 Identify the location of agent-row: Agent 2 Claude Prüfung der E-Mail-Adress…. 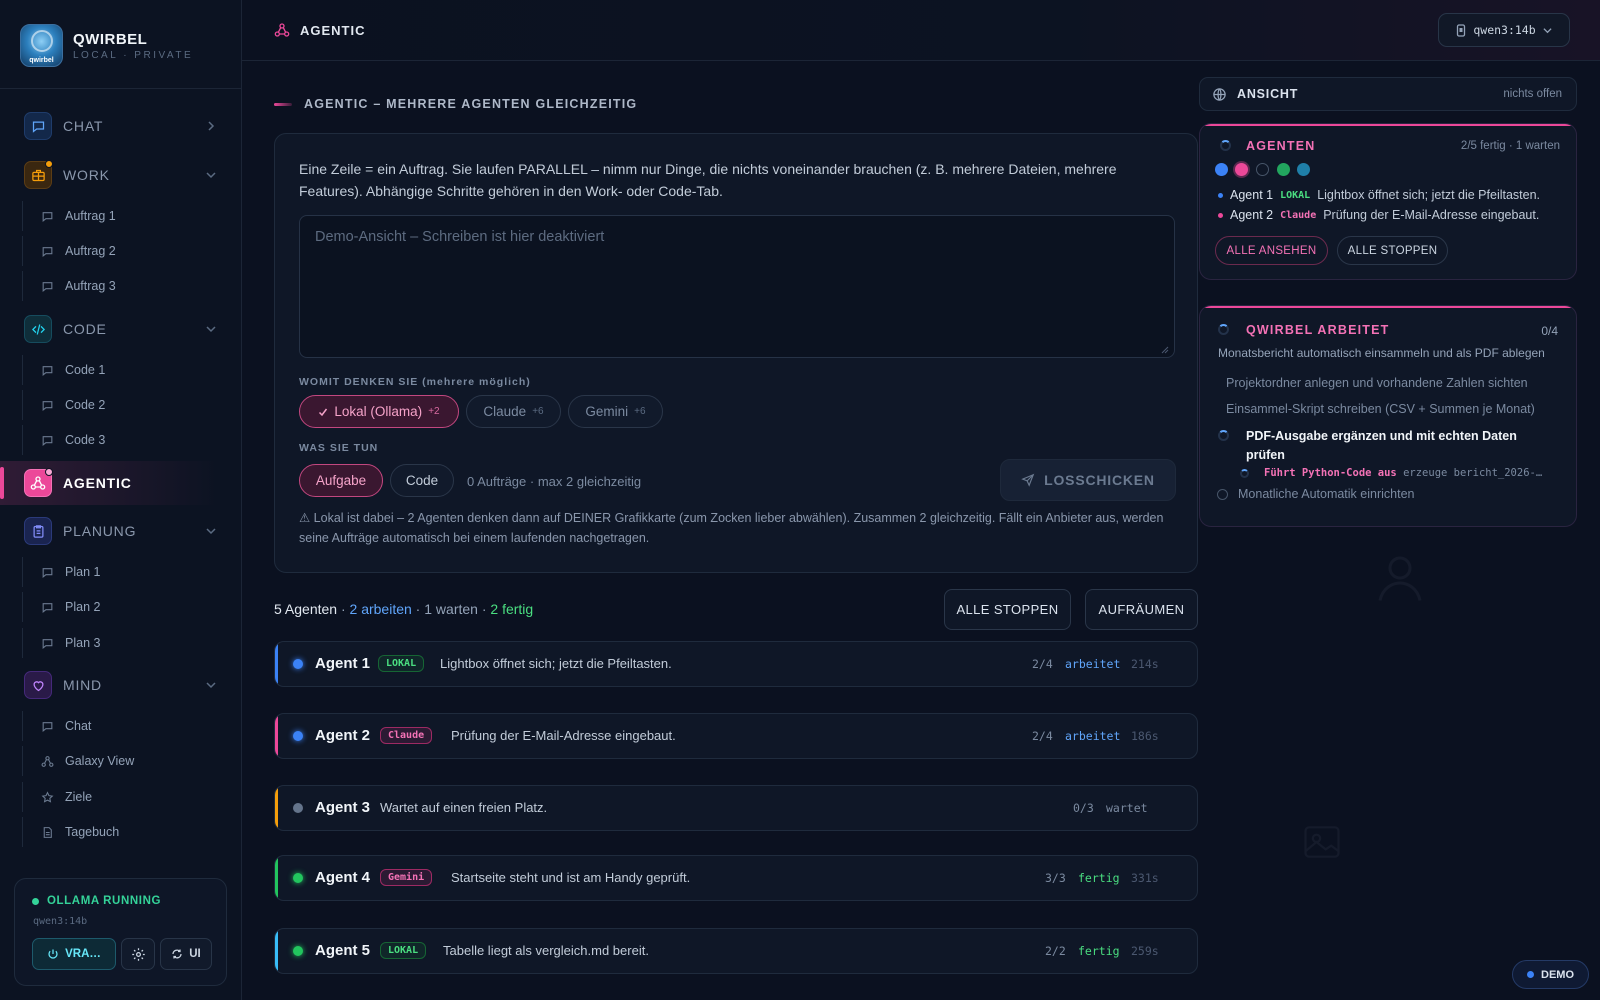
(736, 736).